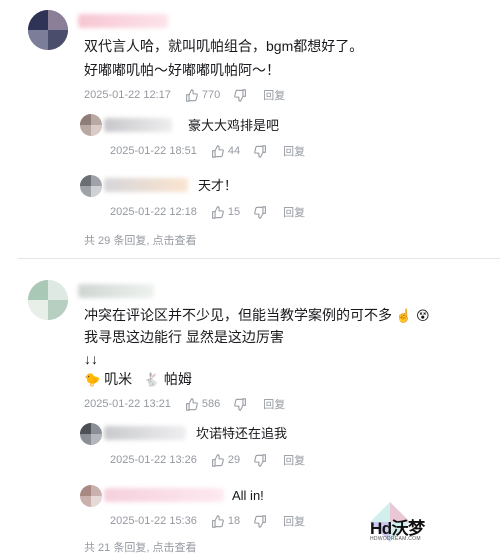 The height and width of the screenshot is (555, 500). I want to click on view-more-replies: 共 29 条回复, 点击查看, so click(140, 240).